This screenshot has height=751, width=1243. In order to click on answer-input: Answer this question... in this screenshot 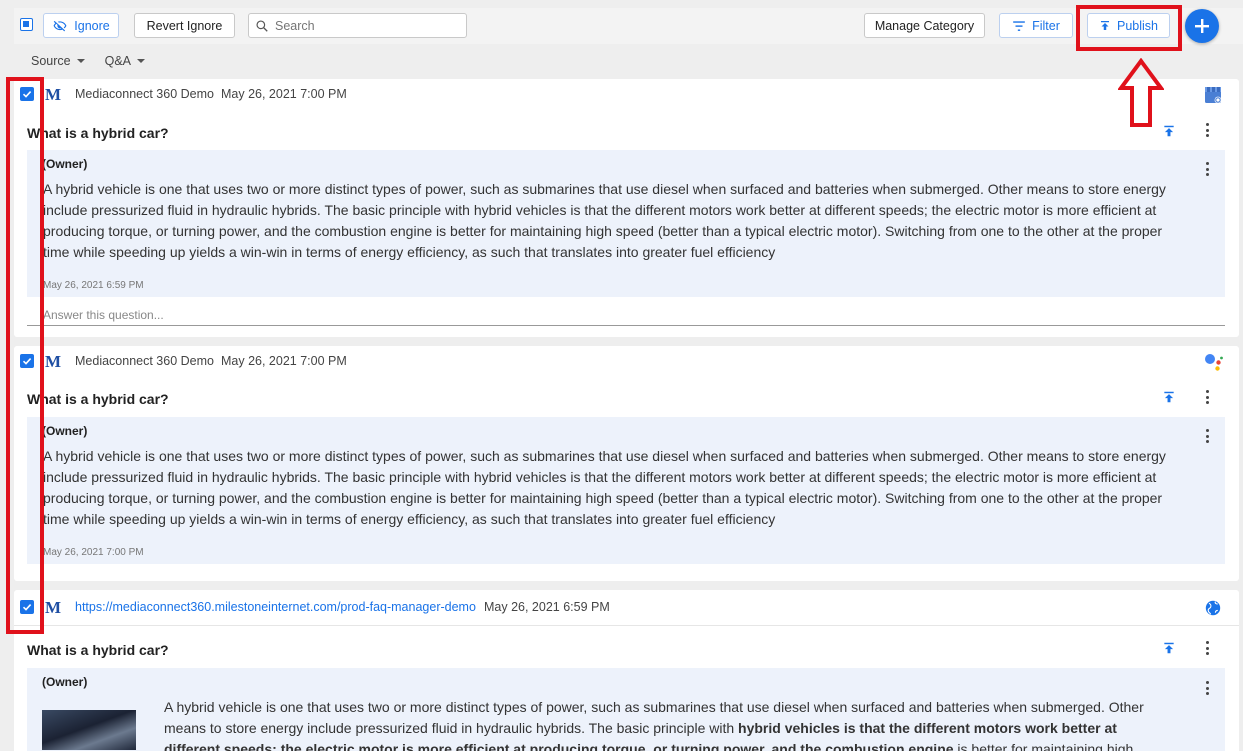, I will do `click(626, 315)`.